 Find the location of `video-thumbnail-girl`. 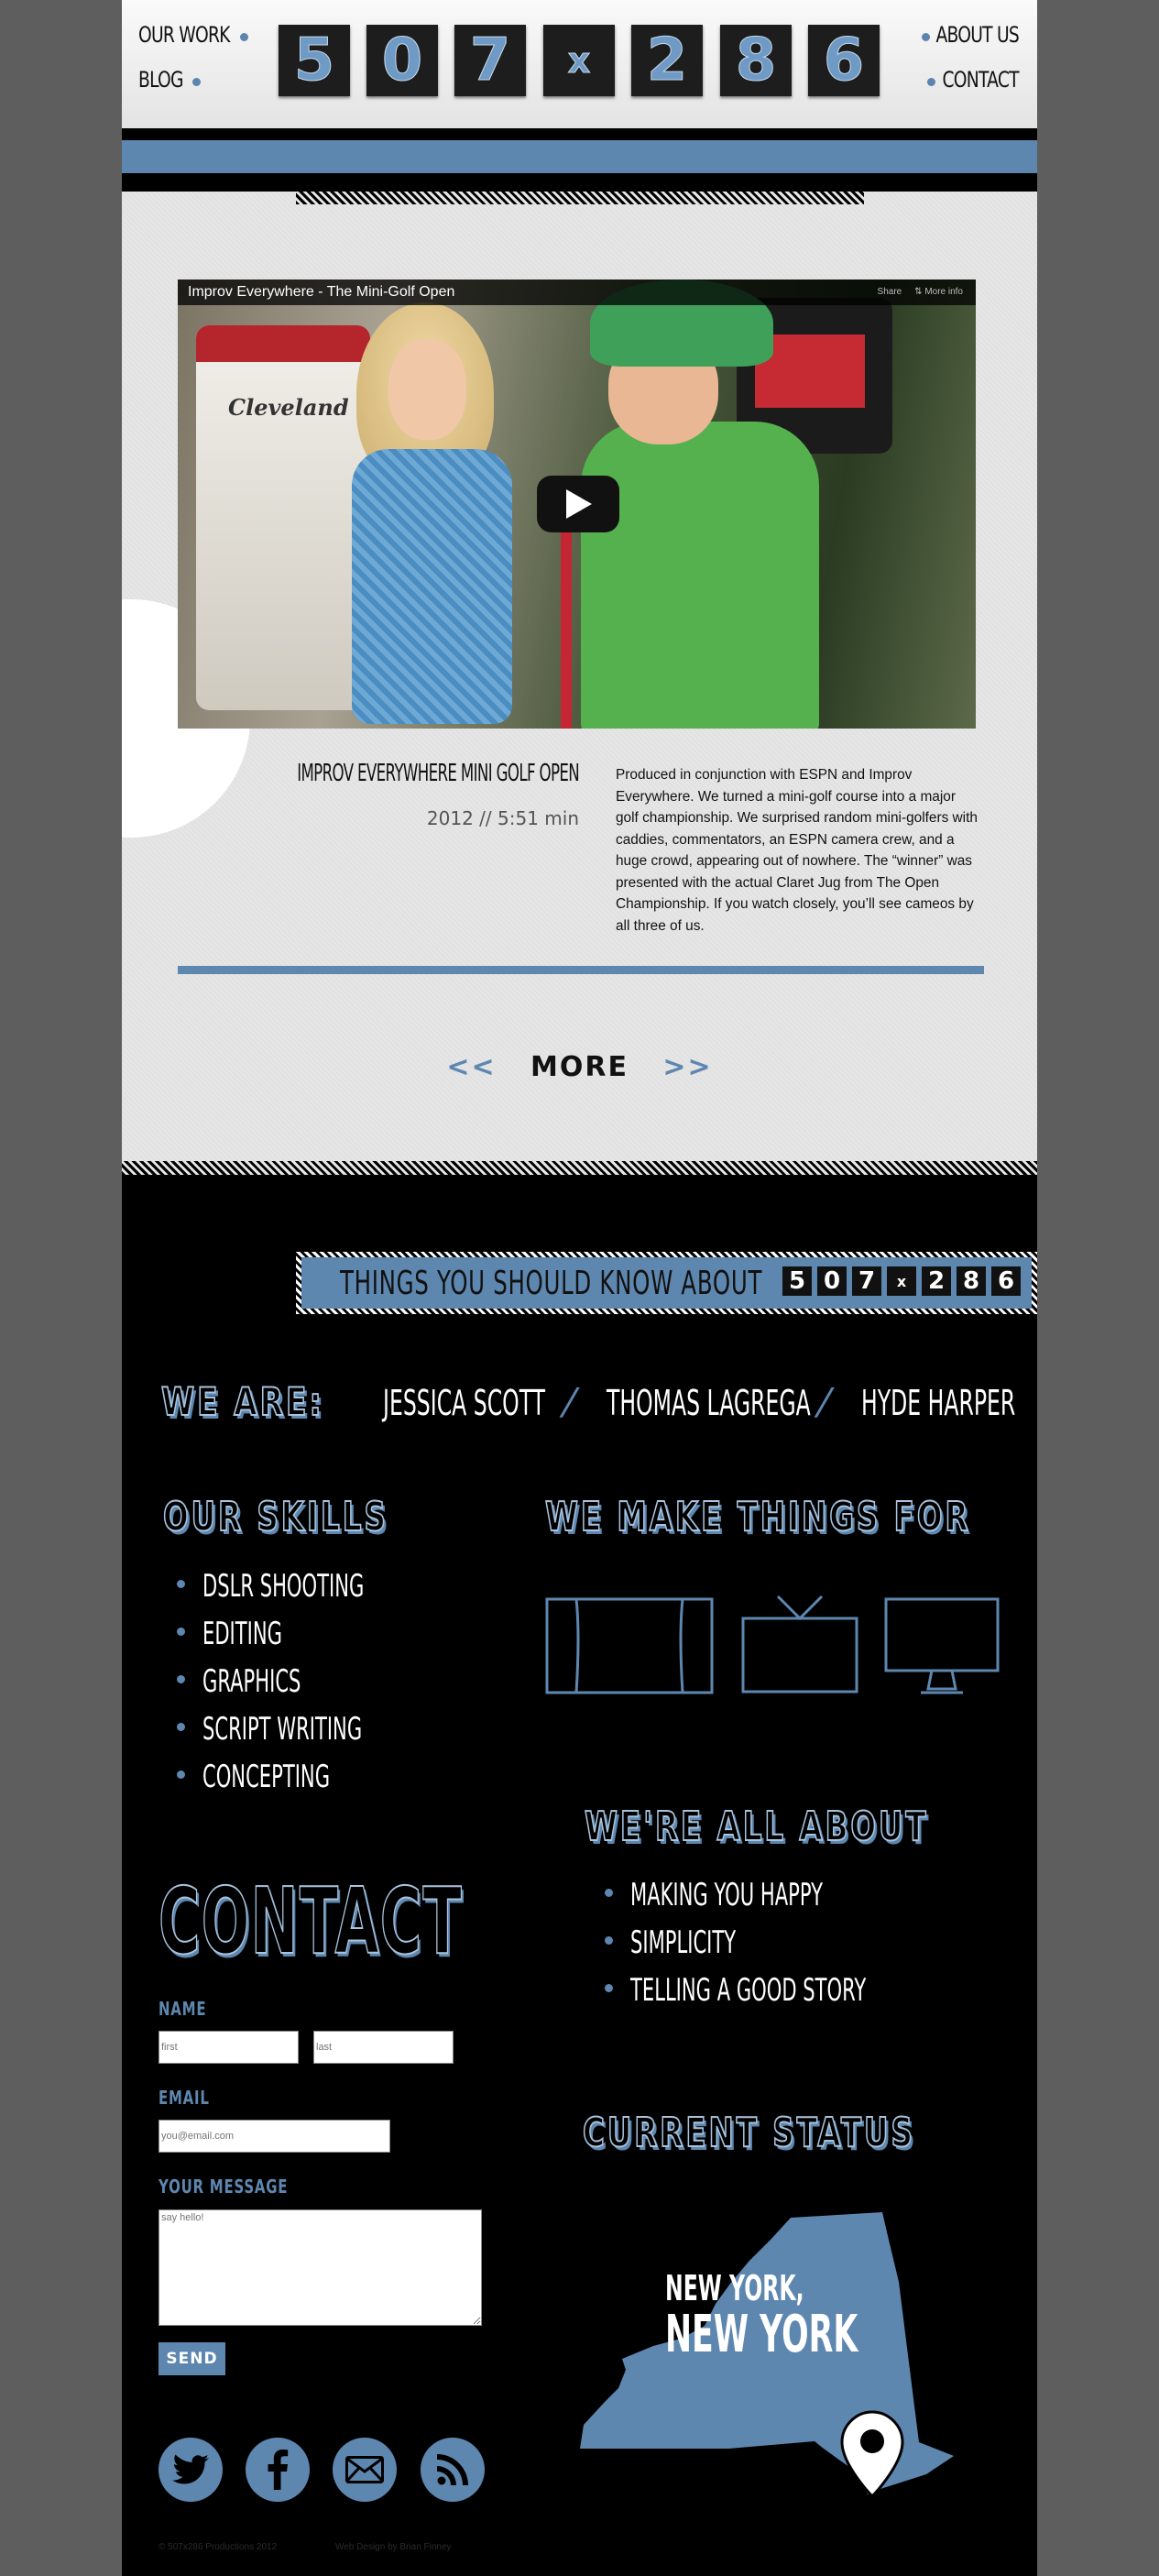

video-thumbnail-girl is located at coordinates (425, 515).